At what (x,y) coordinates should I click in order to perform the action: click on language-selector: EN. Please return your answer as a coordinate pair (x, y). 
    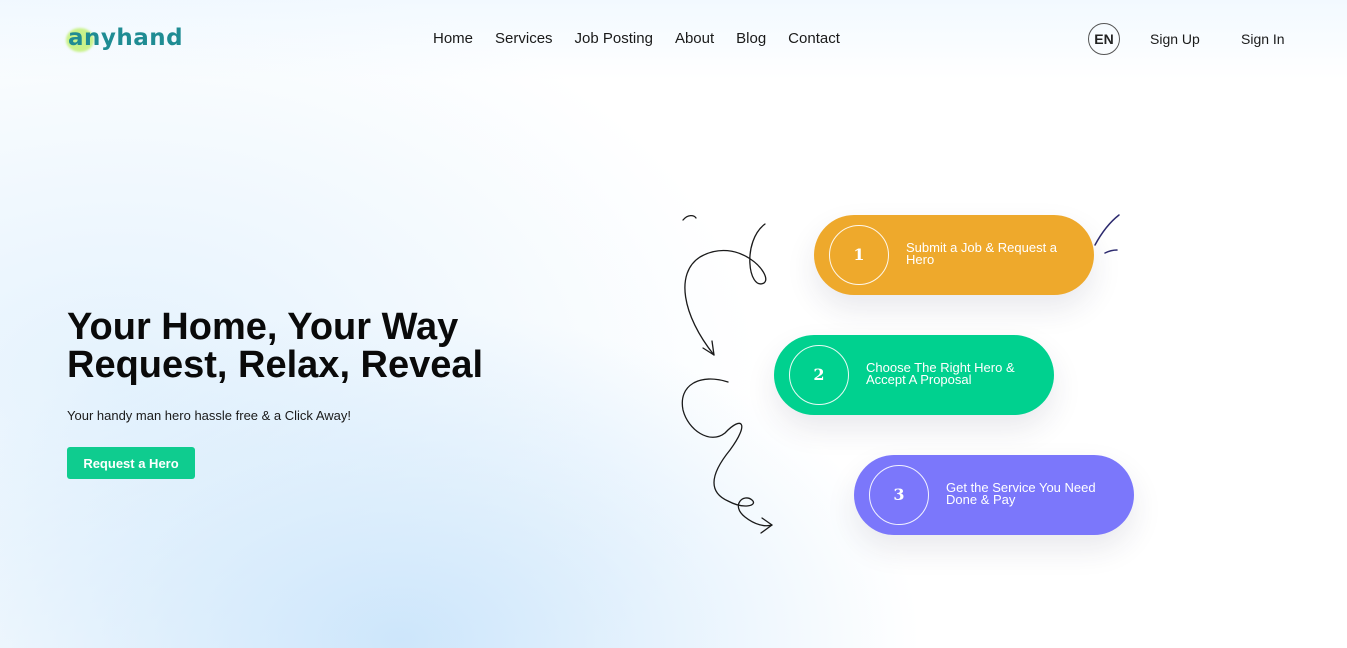
    Looking at the image, I should click on (1104, 39).